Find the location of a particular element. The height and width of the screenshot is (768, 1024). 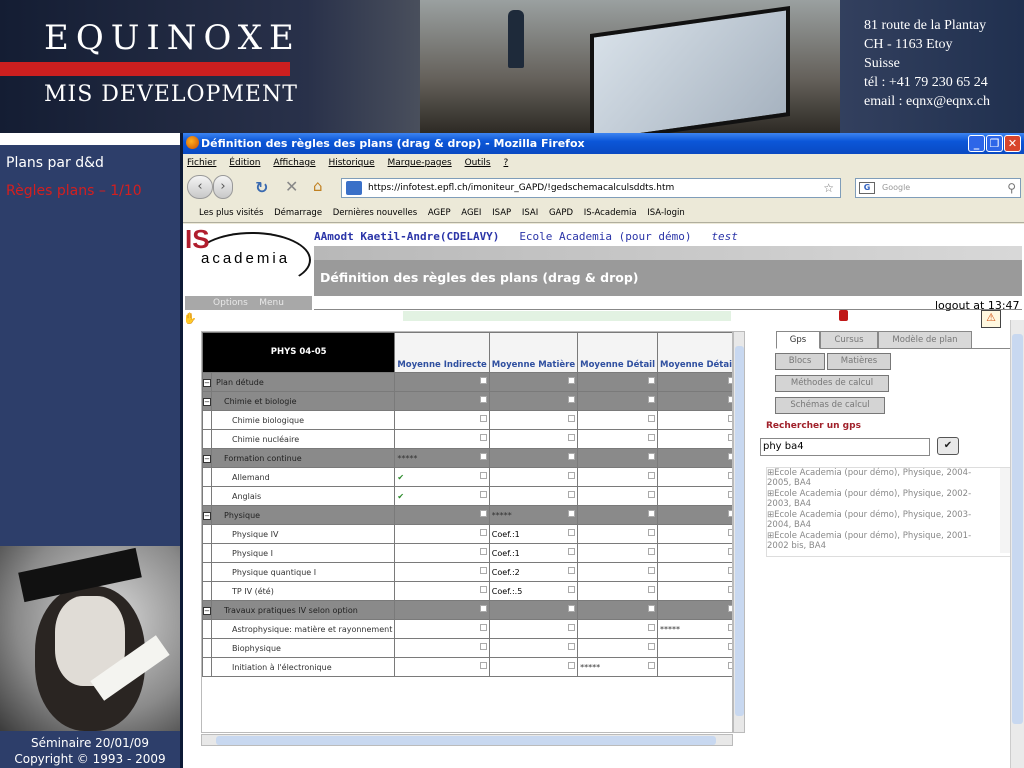

subtab-schemas-calcul: Schémas de calcul is located at coordinates (830, 405).